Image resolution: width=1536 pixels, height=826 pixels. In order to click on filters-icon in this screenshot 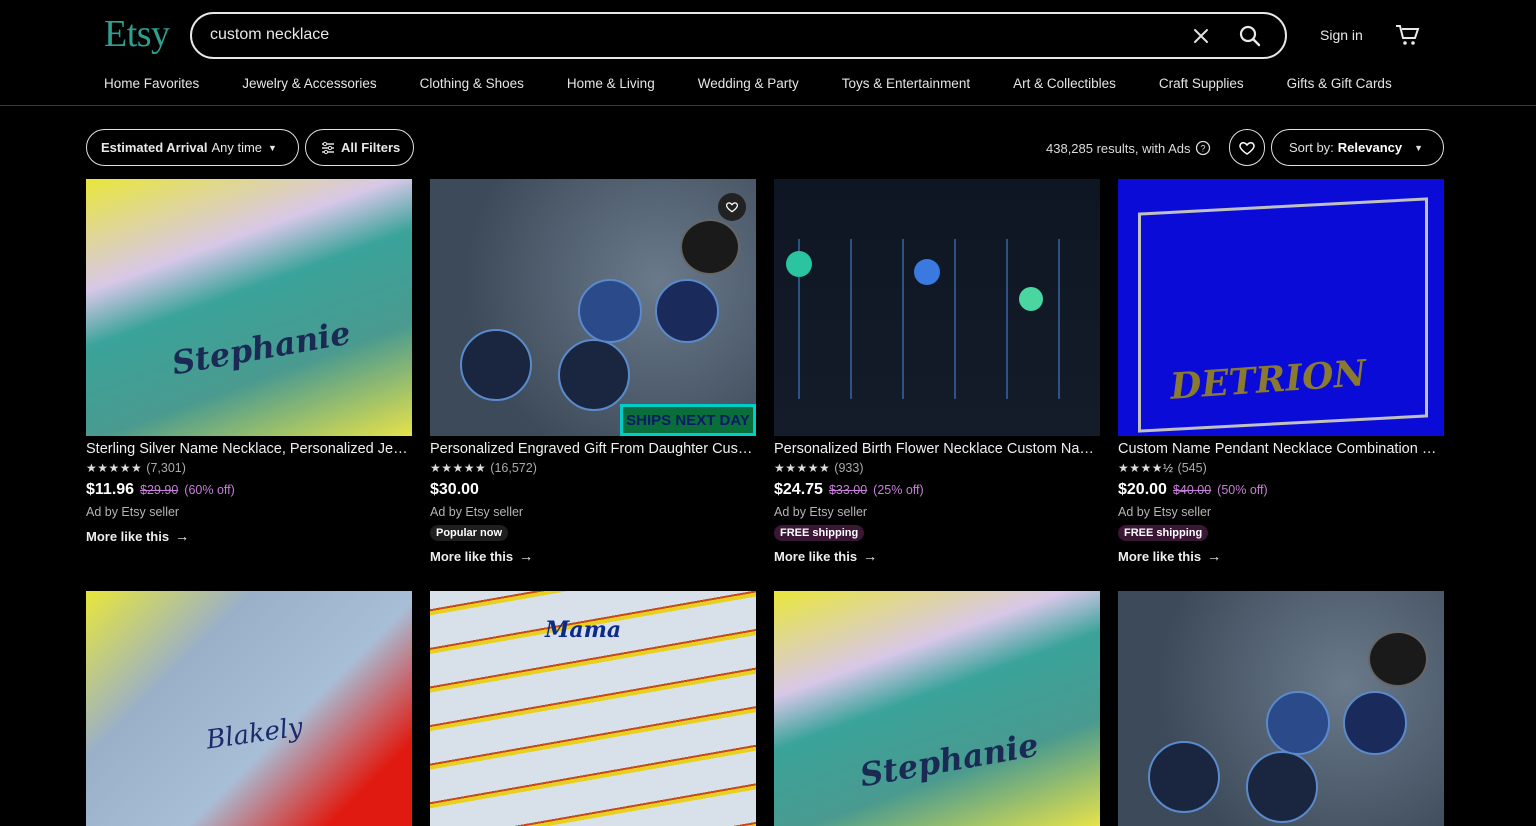, I will do `click(328, 147)`.